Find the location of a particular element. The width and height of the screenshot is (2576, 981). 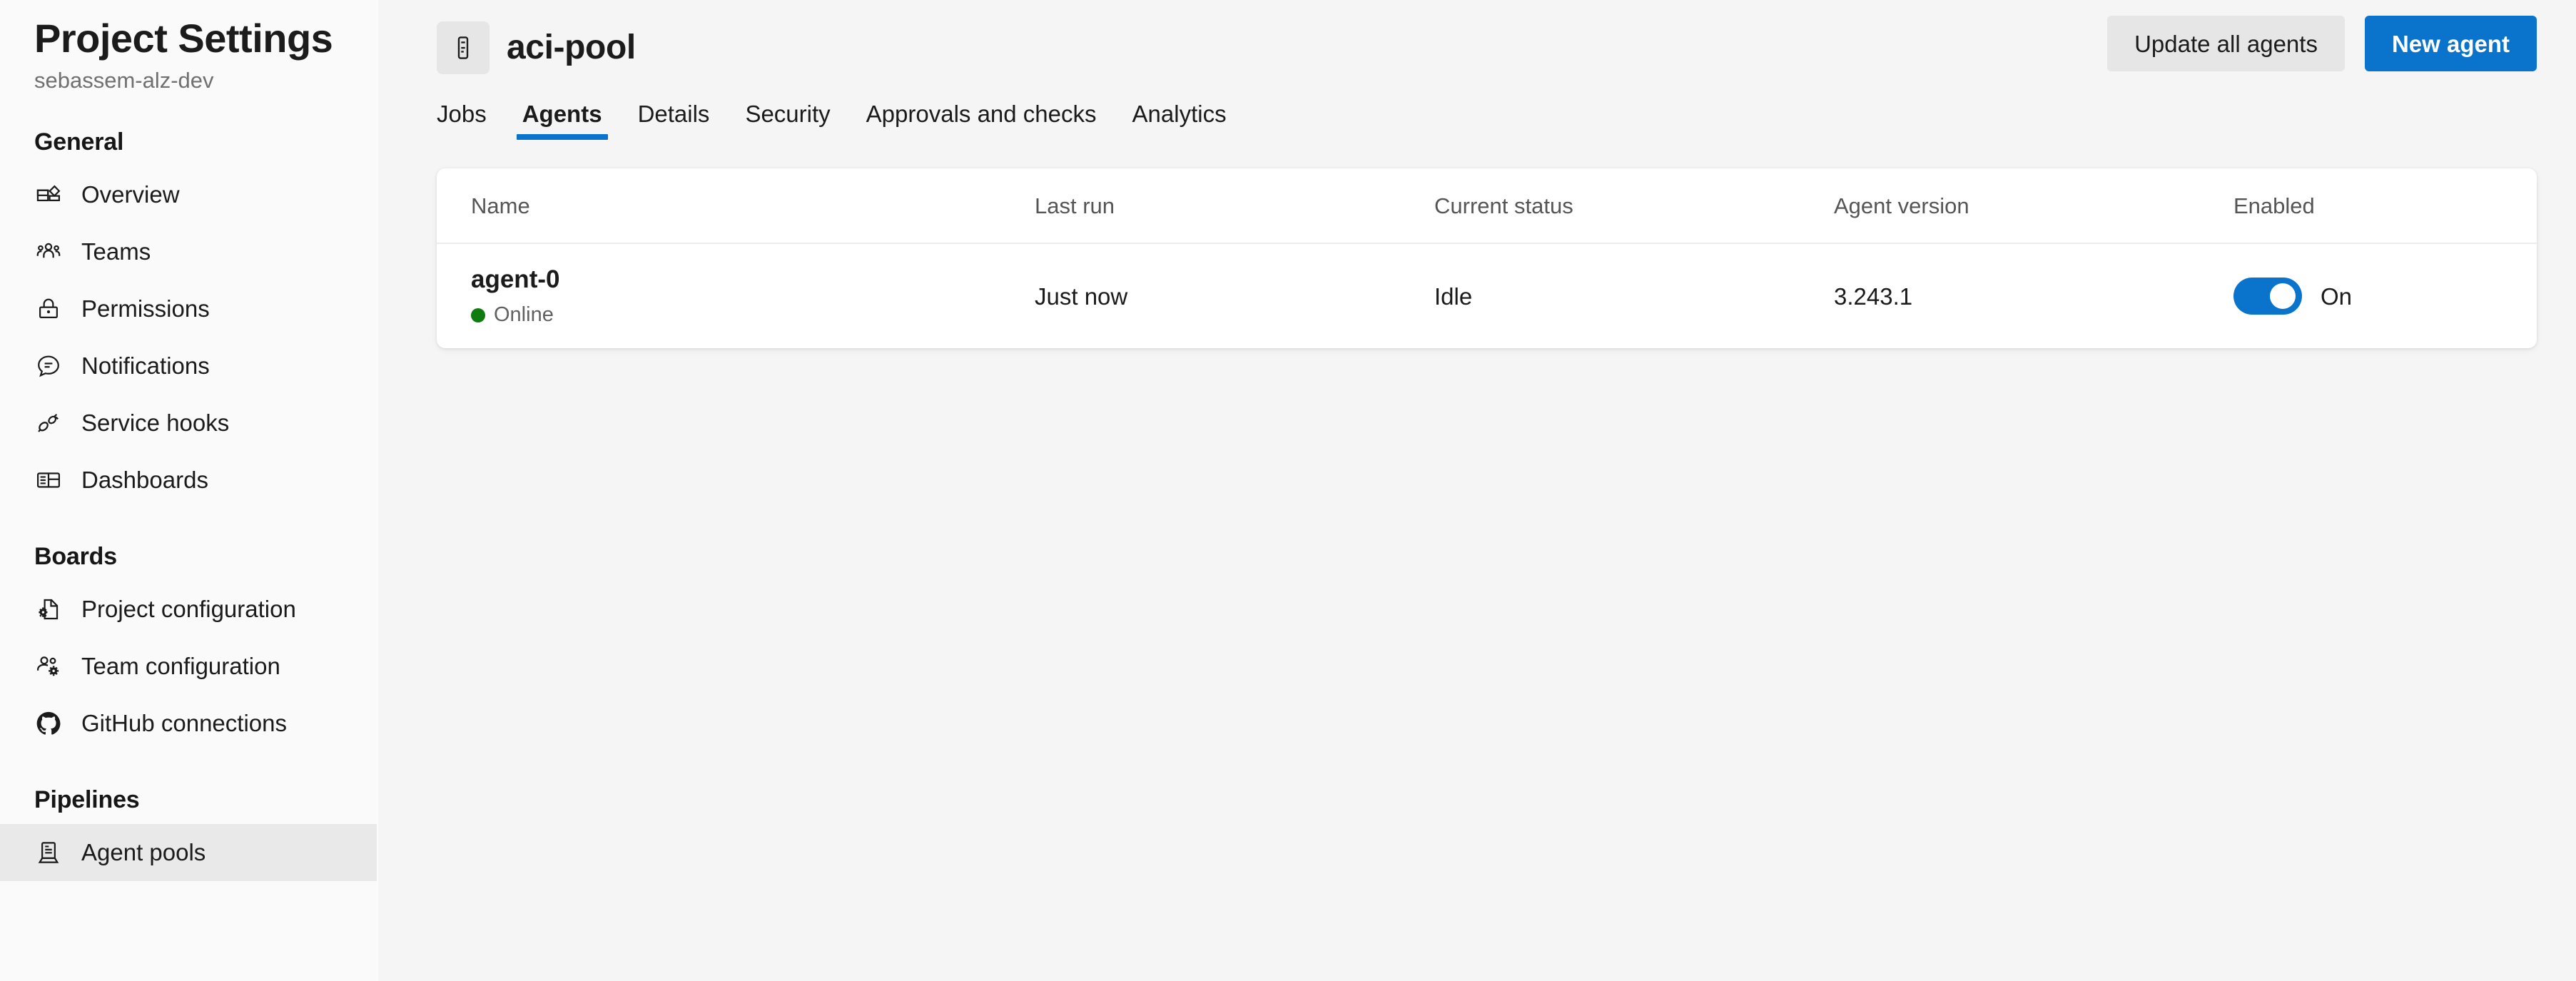

new-agent-button: New agent is located at coordinates (2450, 43).